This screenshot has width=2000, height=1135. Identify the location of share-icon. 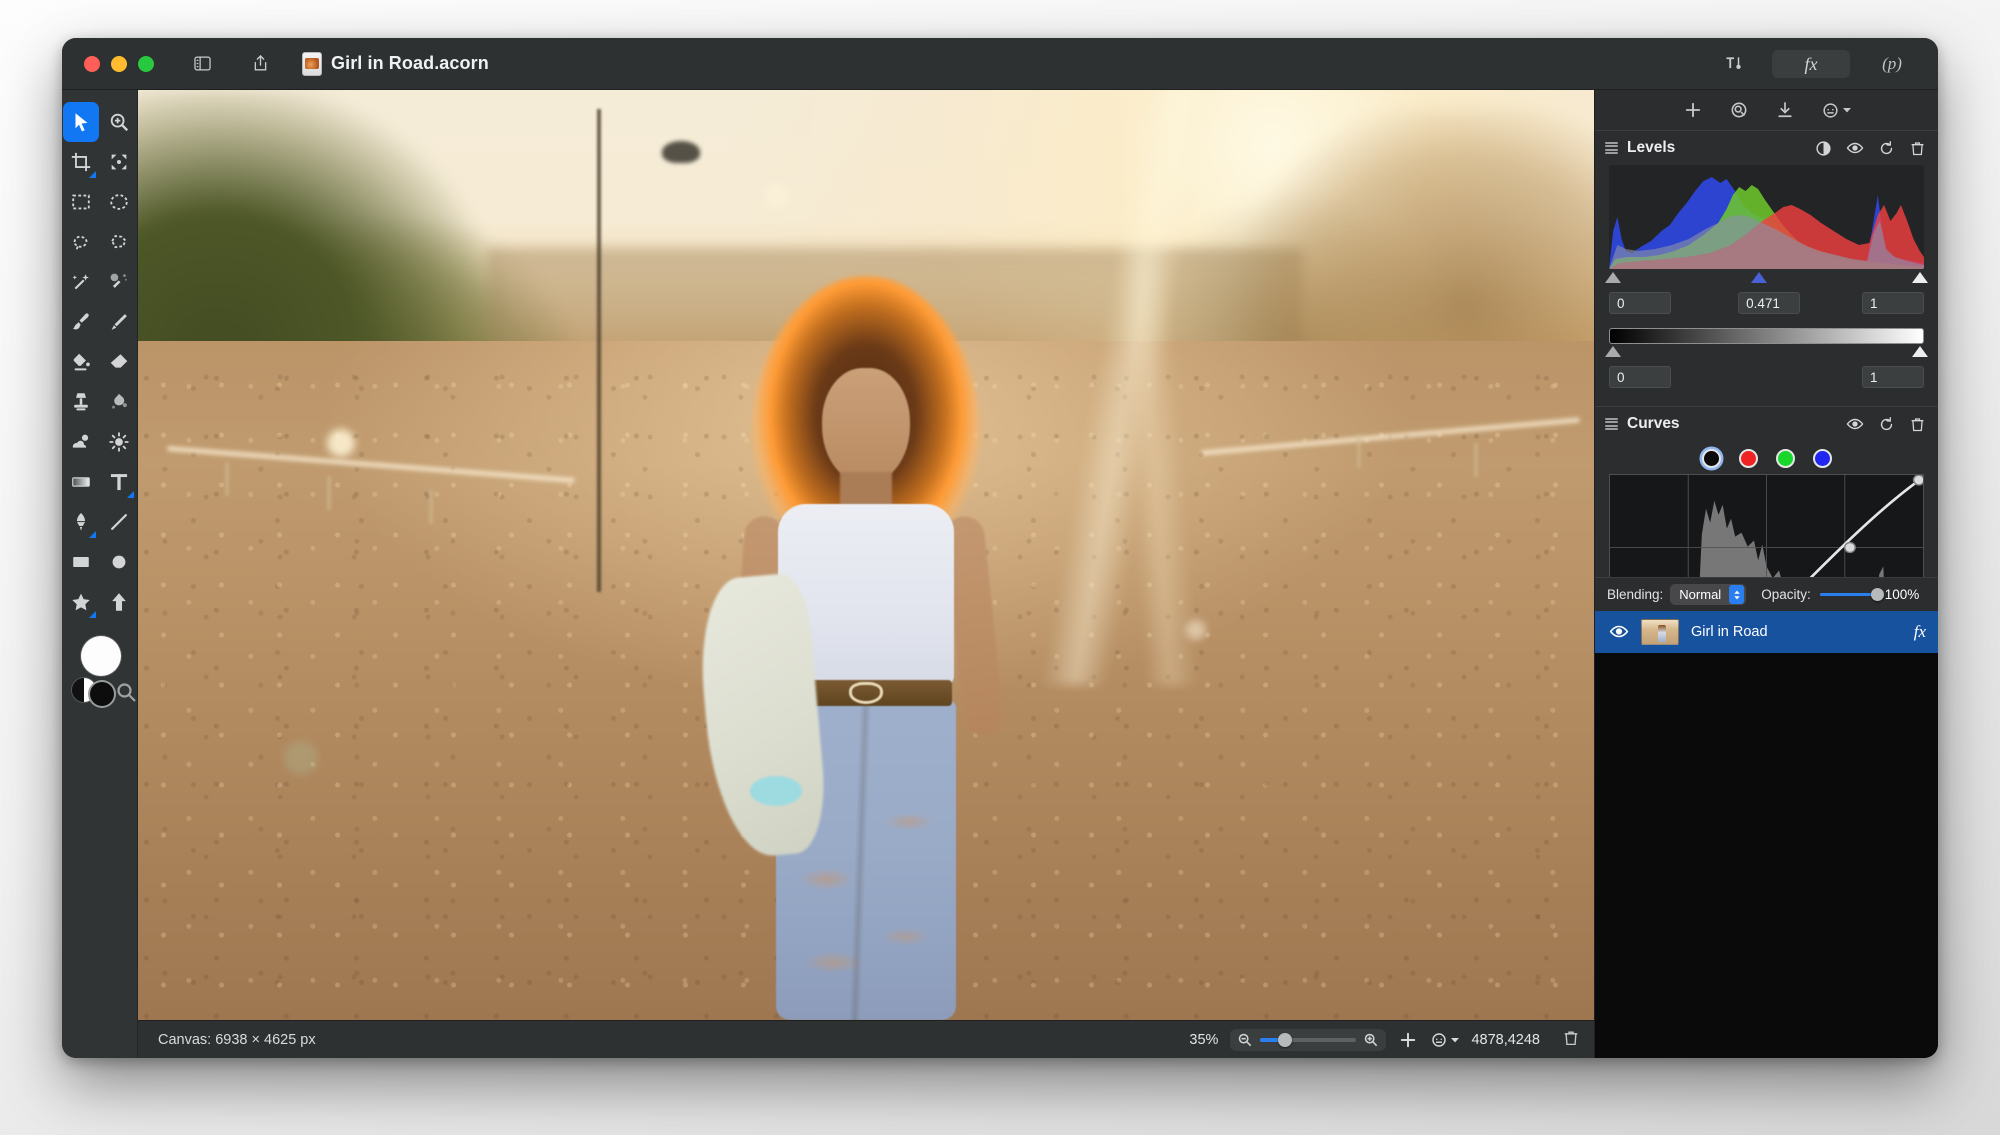
(260, 64).